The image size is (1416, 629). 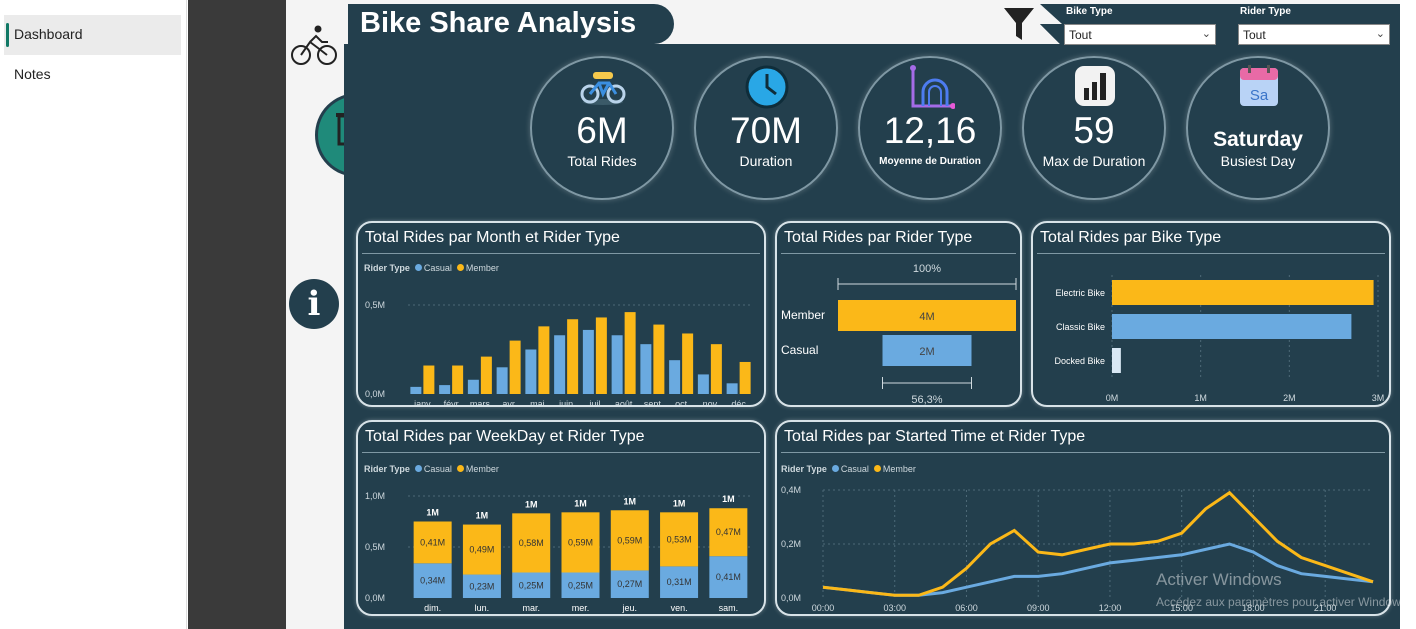 What do you see at coordinates (681, 402) in the screenshot?
I see `x-tick-label: oct` at bounding box center [681, 402].